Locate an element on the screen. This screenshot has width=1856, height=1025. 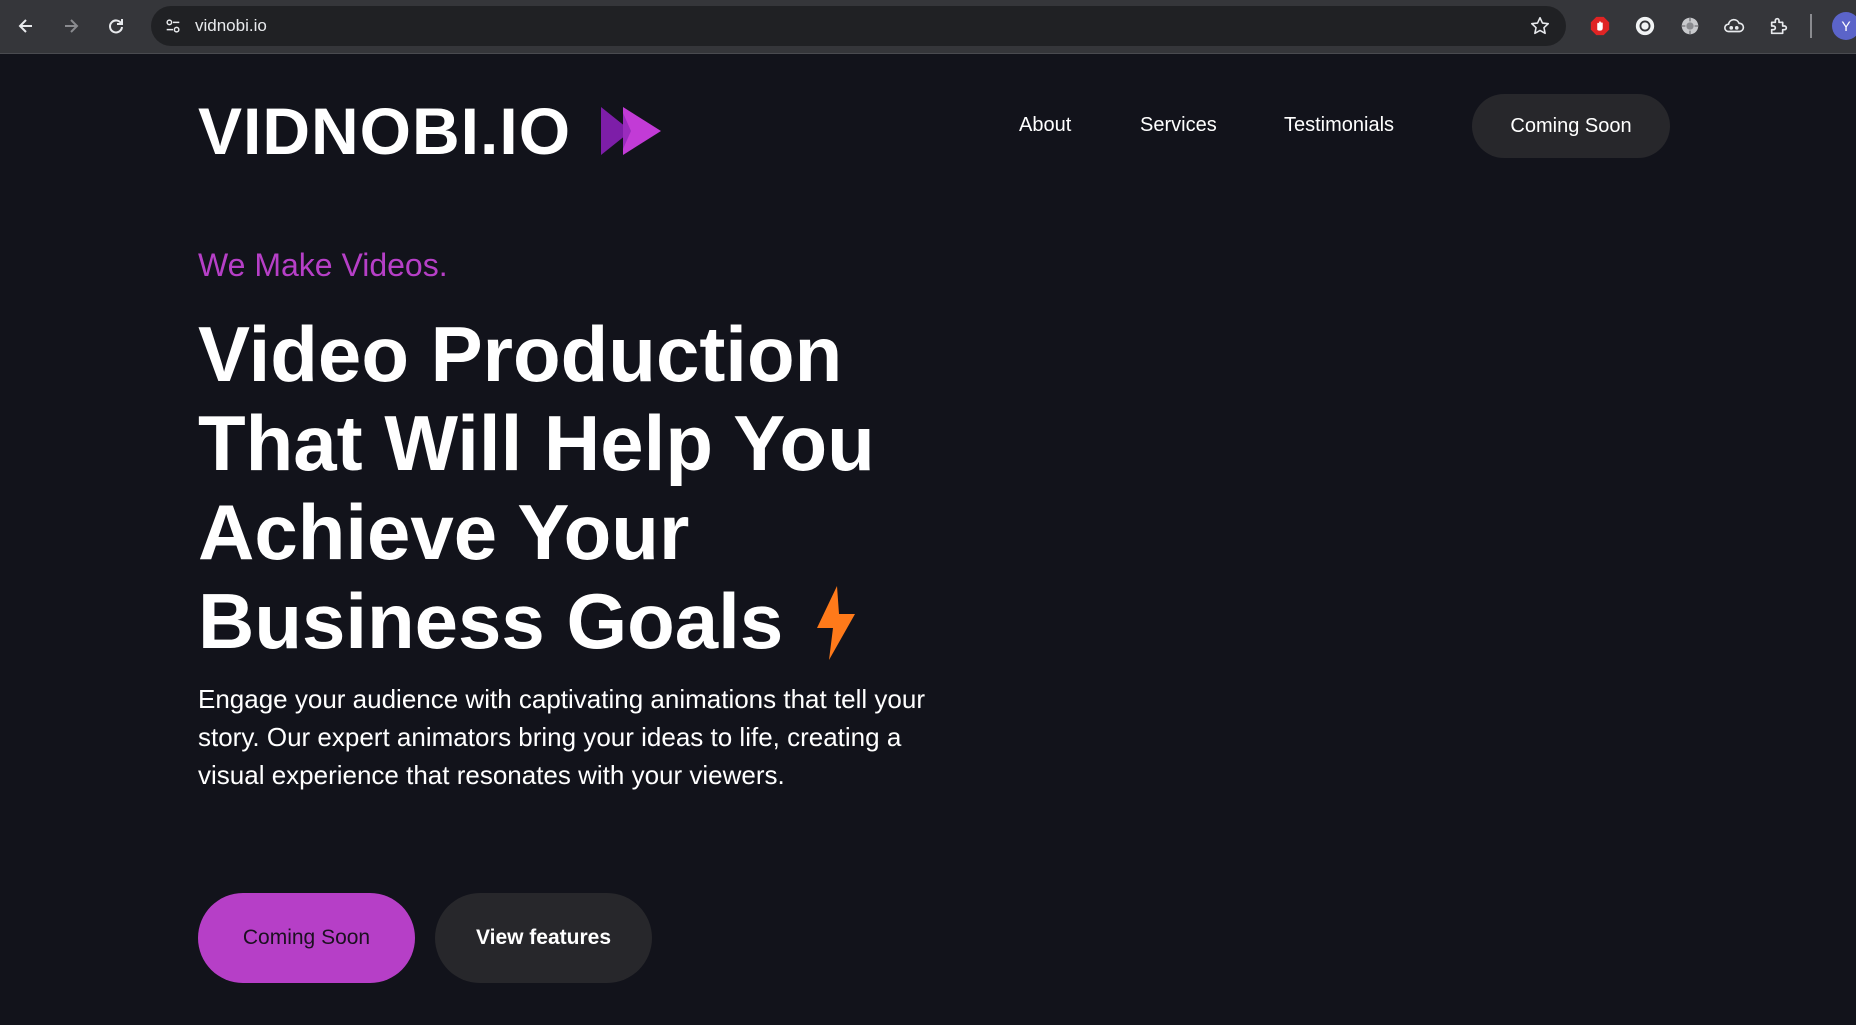
url-text: vidnobi.io is located at coordinates (231, 26).